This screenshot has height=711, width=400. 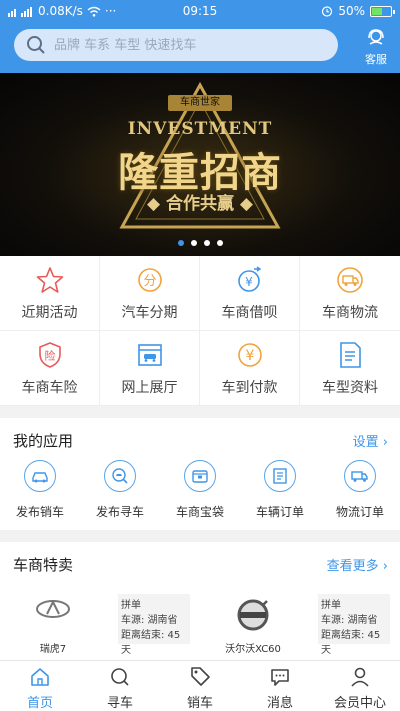 I want to click on product-card: 瑞虎7 拼单 车源: 湖南省 距离结束: 45天, so click(x=100, y=620).